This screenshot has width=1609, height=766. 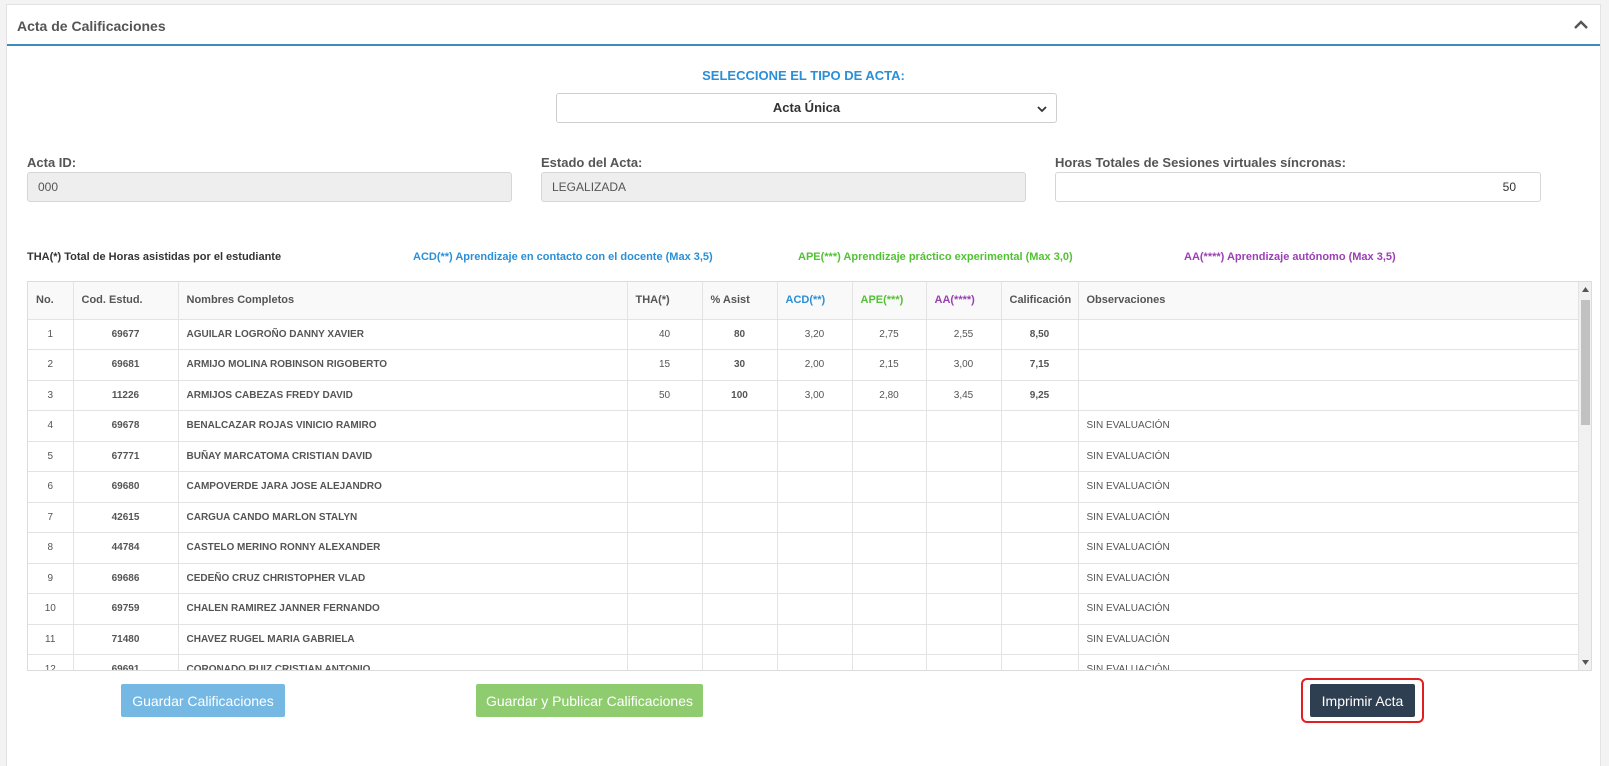 What do you see at coordinates (1584, 476) in the screenshot?
I see `table-scrollbar` at bounding box center [1584, 476].